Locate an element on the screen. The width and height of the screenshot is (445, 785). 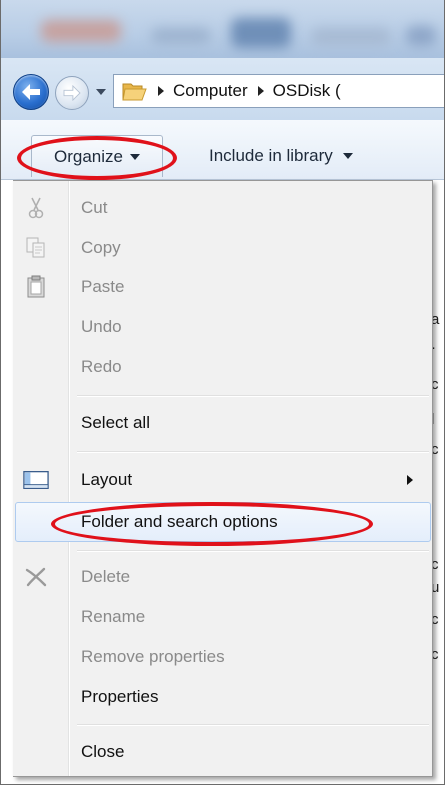
menu-item-label: Copy is located at coordinates (101, 247).